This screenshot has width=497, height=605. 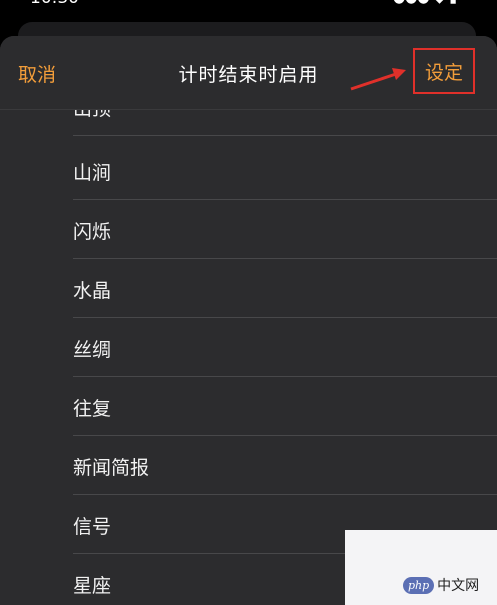 I want to click on list-item-label: 新闻简报, so click(x=111, y=467).